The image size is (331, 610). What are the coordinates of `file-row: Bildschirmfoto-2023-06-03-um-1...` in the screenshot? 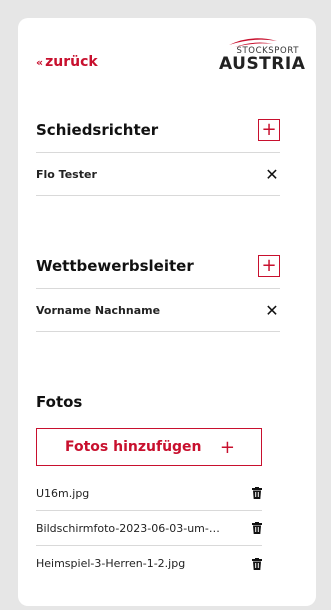 It's located at (149, 528).